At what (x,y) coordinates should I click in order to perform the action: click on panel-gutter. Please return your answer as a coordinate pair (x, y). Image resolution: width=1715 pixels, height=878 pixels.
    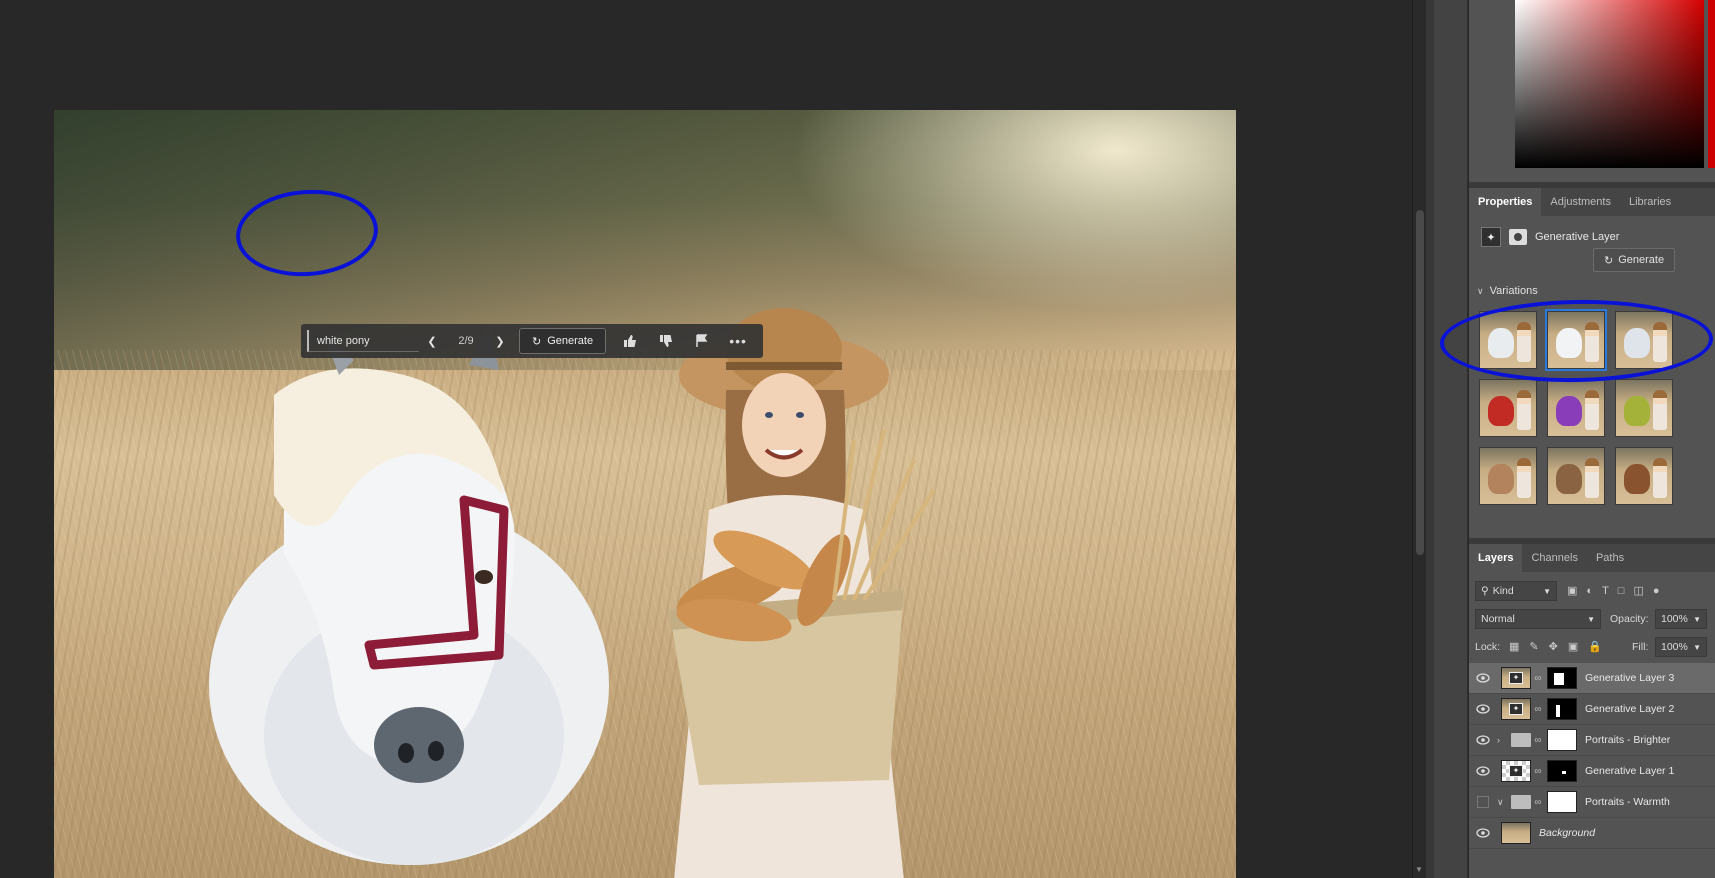
    Looking at the image, I should click on (1430, 439).